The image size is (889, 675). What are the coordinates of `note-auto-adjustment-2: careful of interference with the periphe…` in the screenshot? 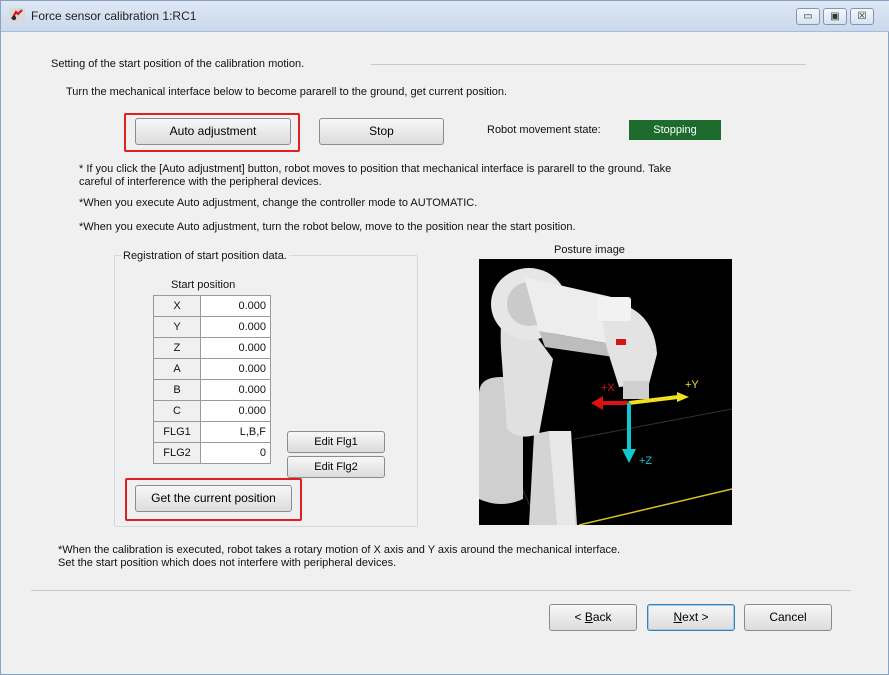 It's located at (200, 182).